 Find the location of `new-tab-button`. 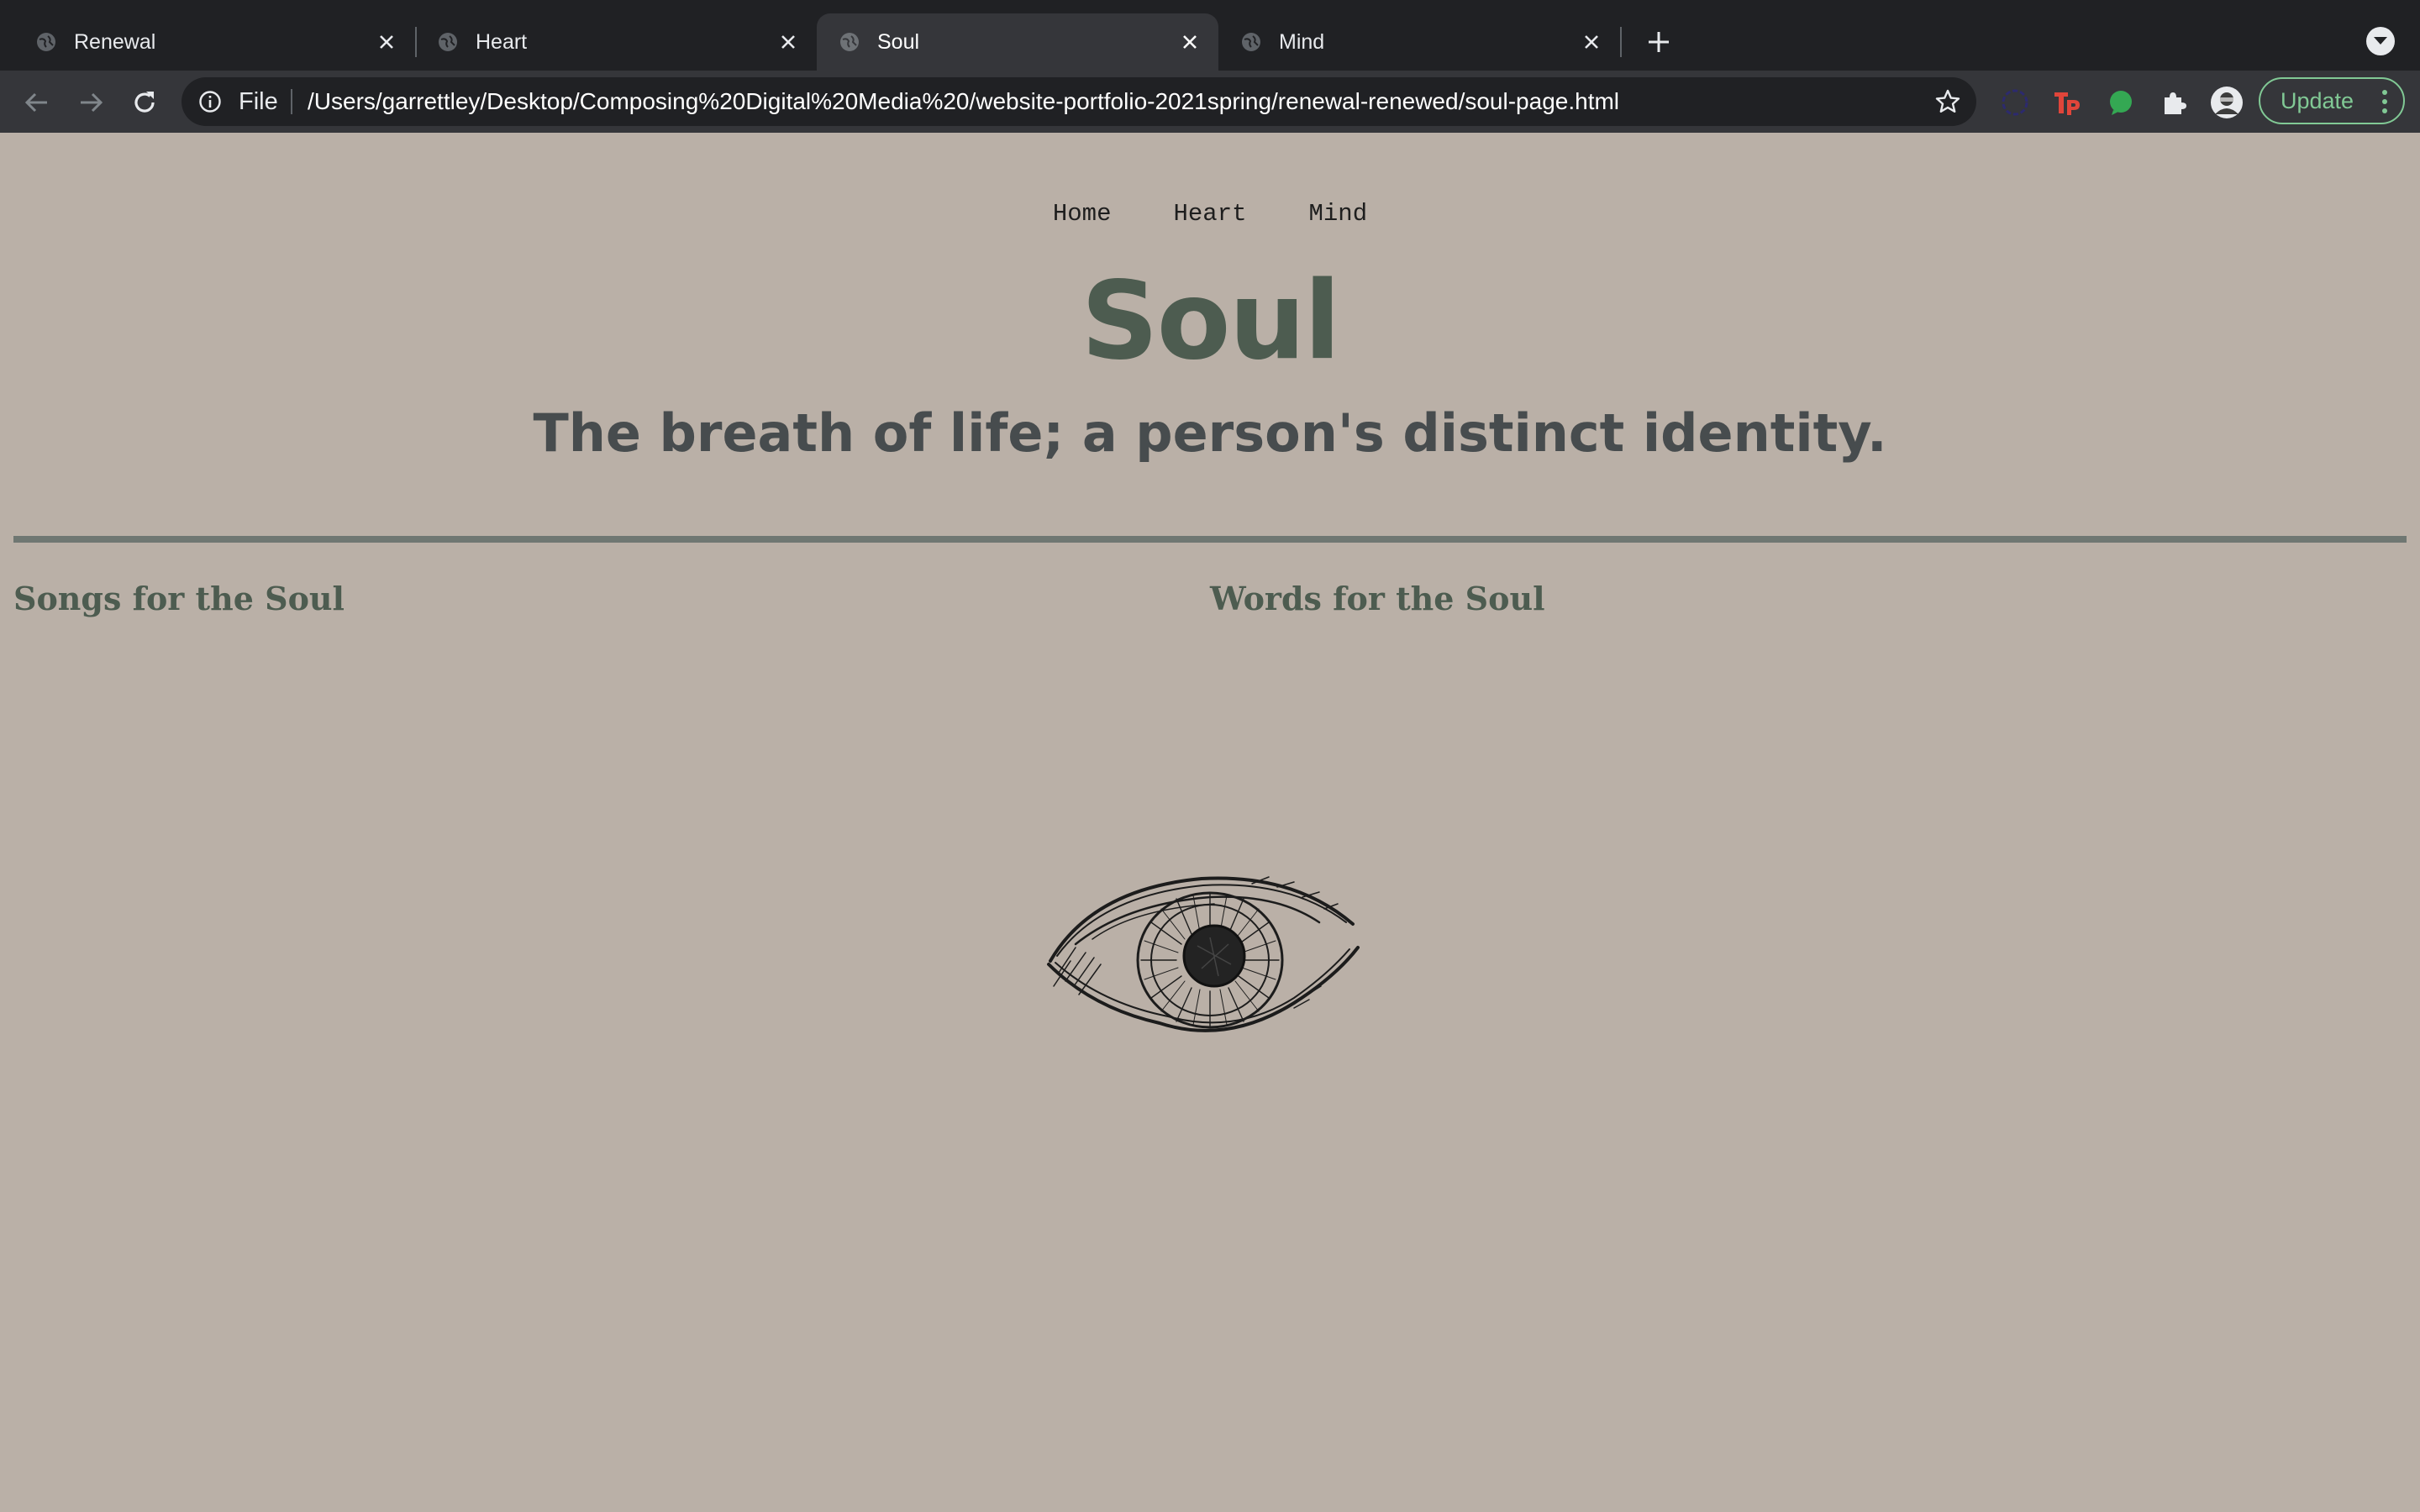

new-tab-button is located at coordinates (1658, 42).